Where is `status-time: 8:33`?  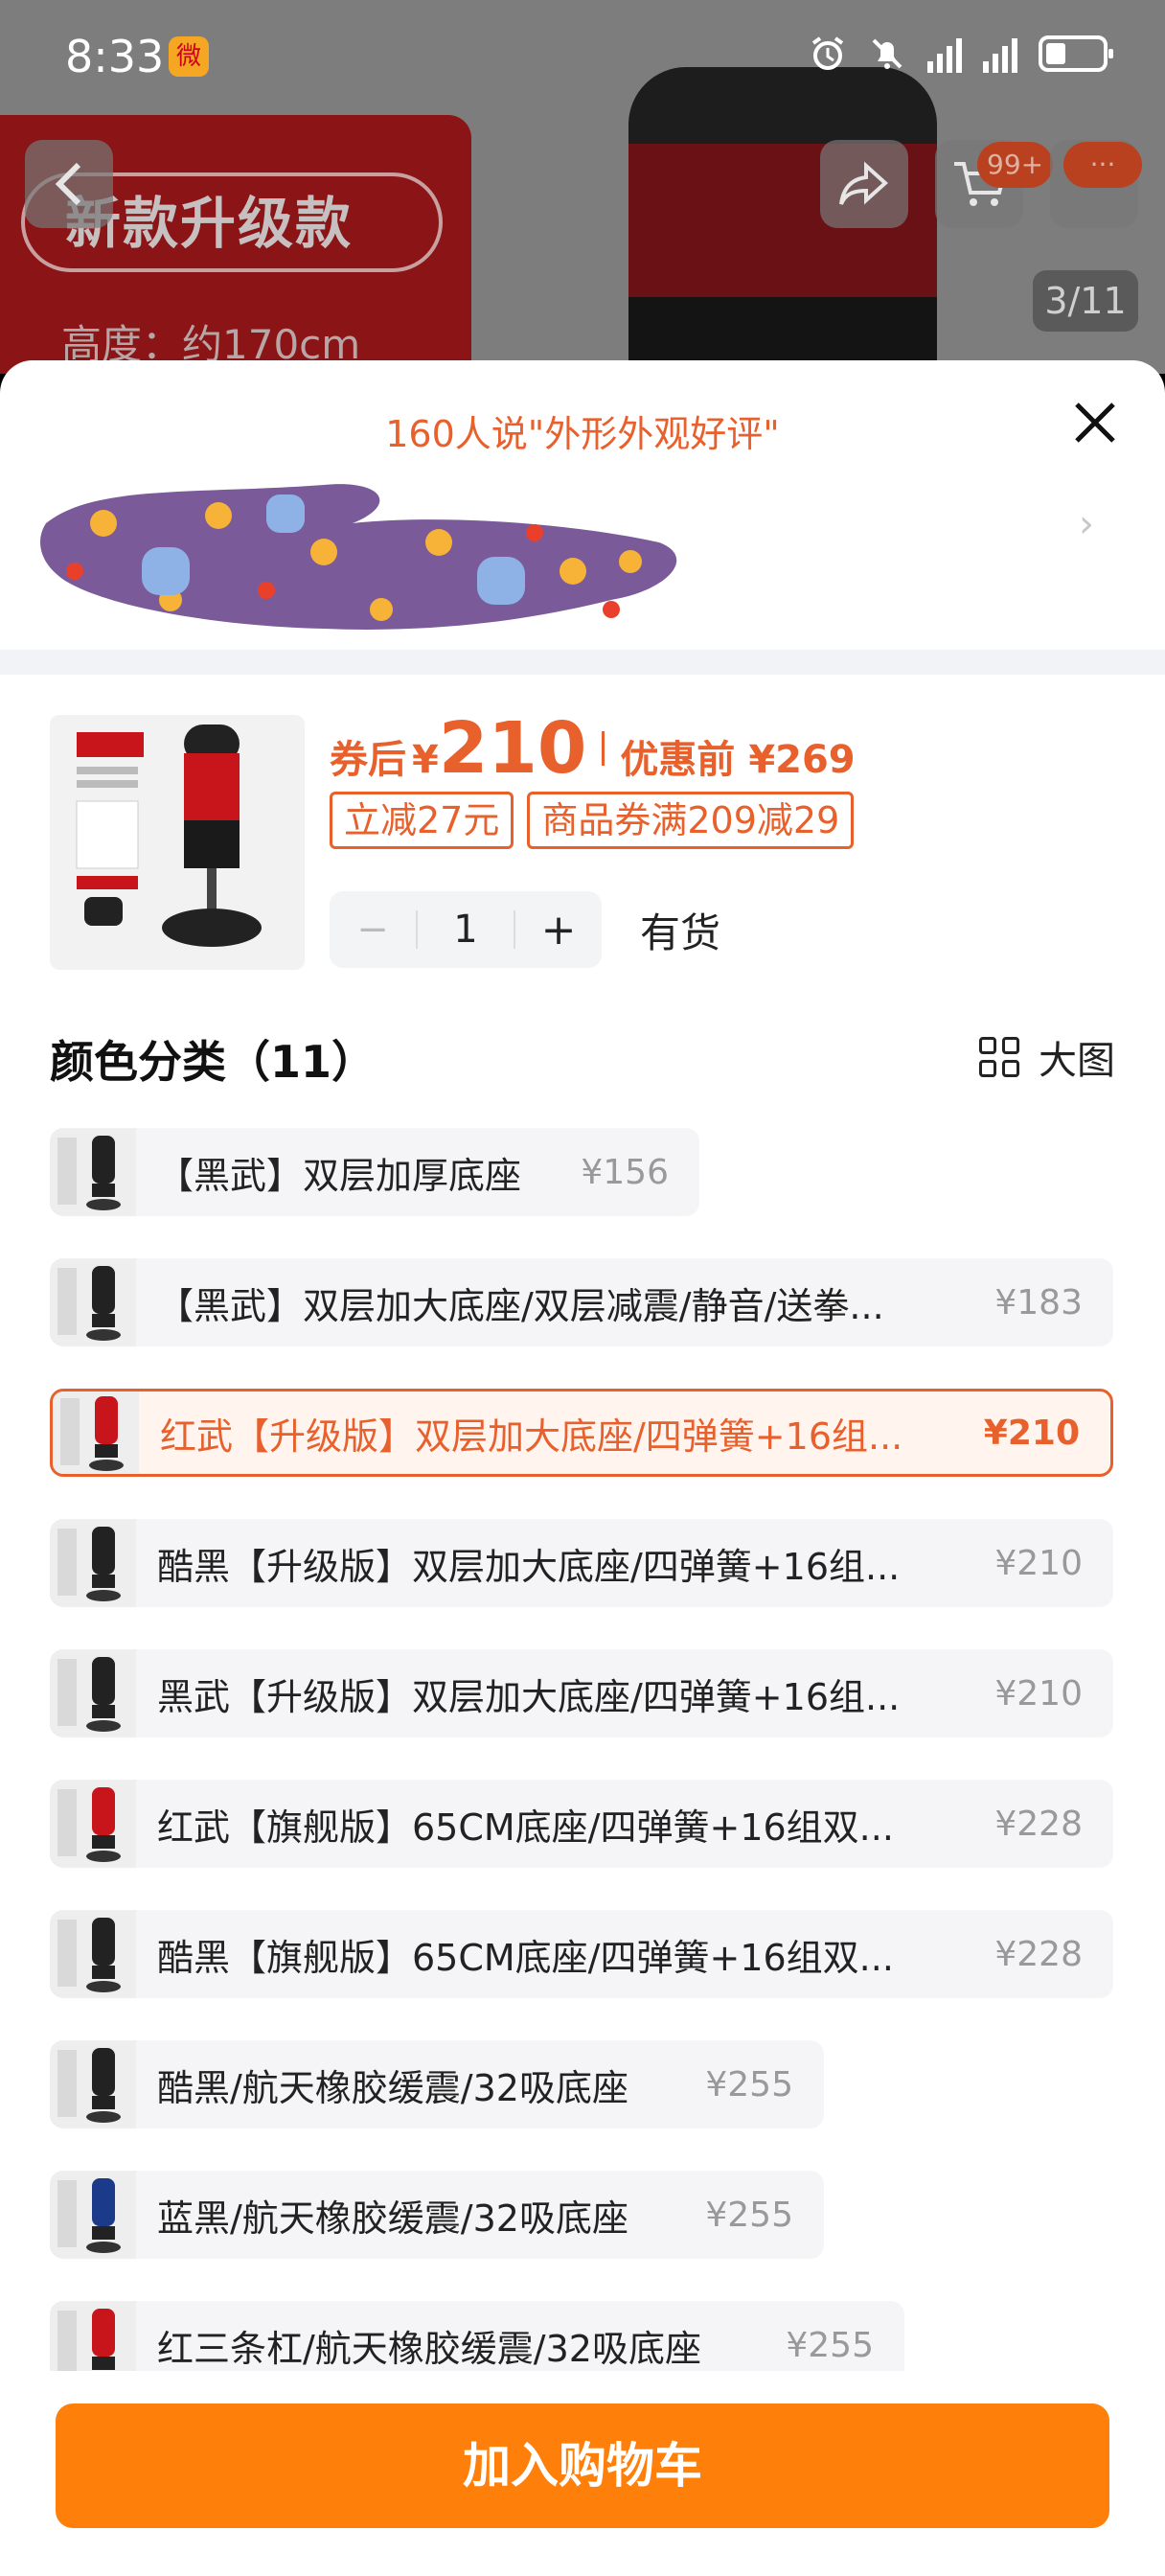 status-time: 8:33 is located at coordinates (115, 56).